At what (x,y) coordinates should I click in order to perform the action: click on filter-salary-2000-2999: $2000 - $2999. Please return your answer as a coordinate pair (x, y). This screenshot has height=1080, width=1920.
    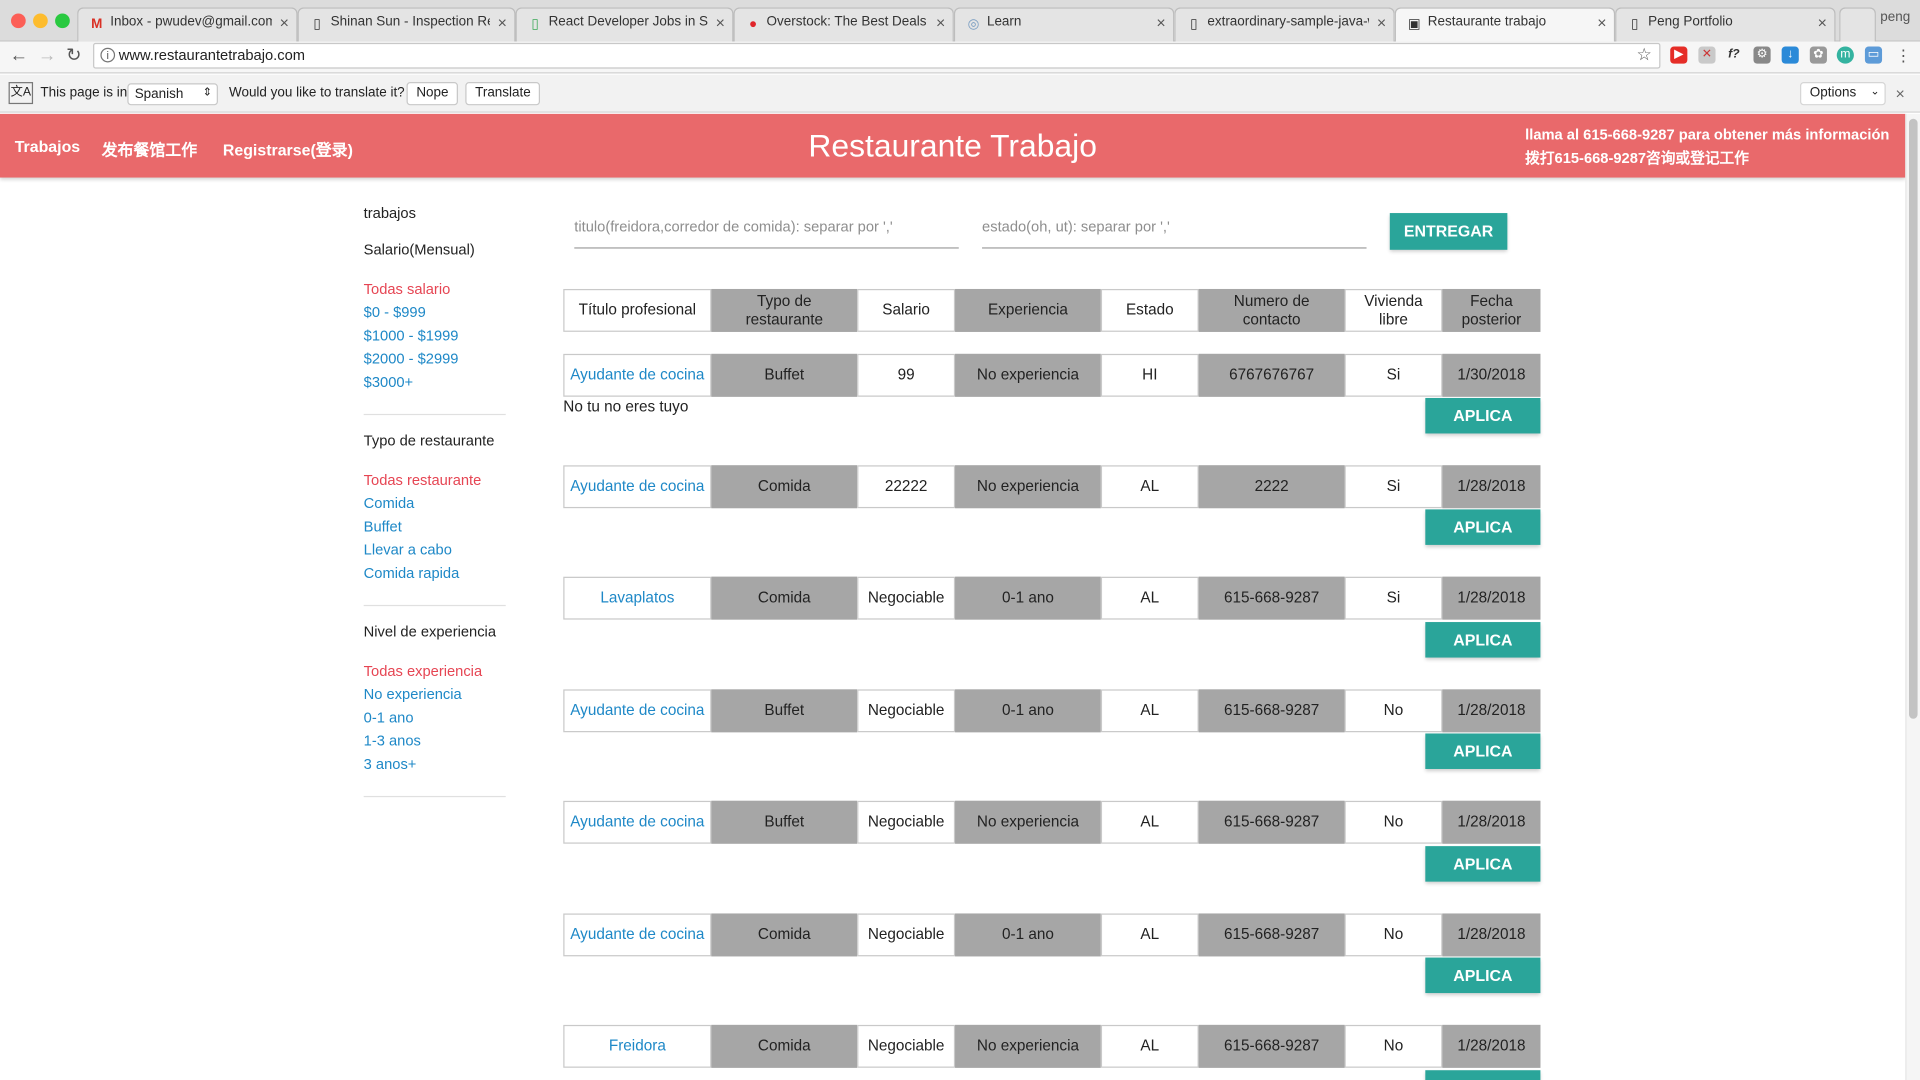
    Looking at the image, I should click on (435, 359).